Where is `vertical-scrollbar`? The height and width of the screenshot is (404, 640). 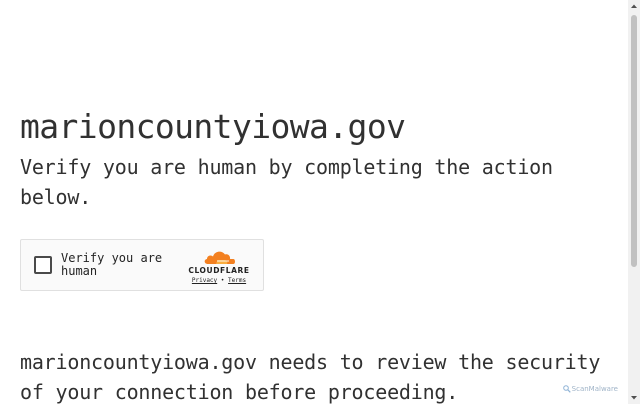 vertical-scrollbar is located at coordinates (634, 202).